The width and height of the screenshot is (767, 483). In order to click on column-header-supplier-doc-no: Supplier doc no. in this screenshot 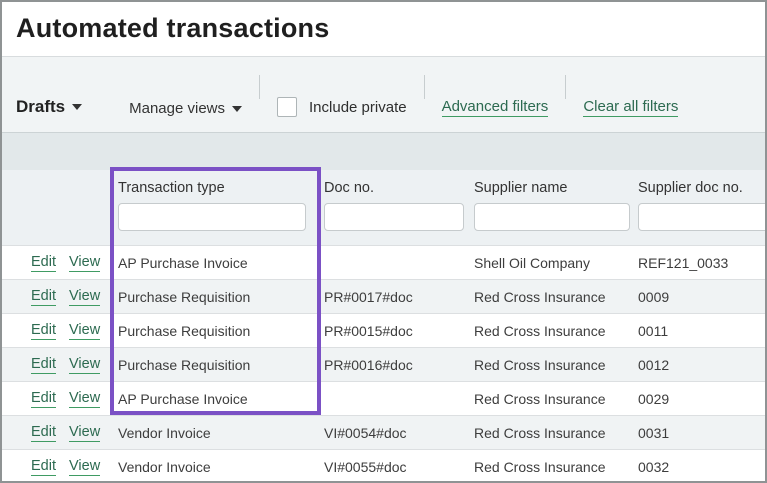, I will do `click(699, 212)`.